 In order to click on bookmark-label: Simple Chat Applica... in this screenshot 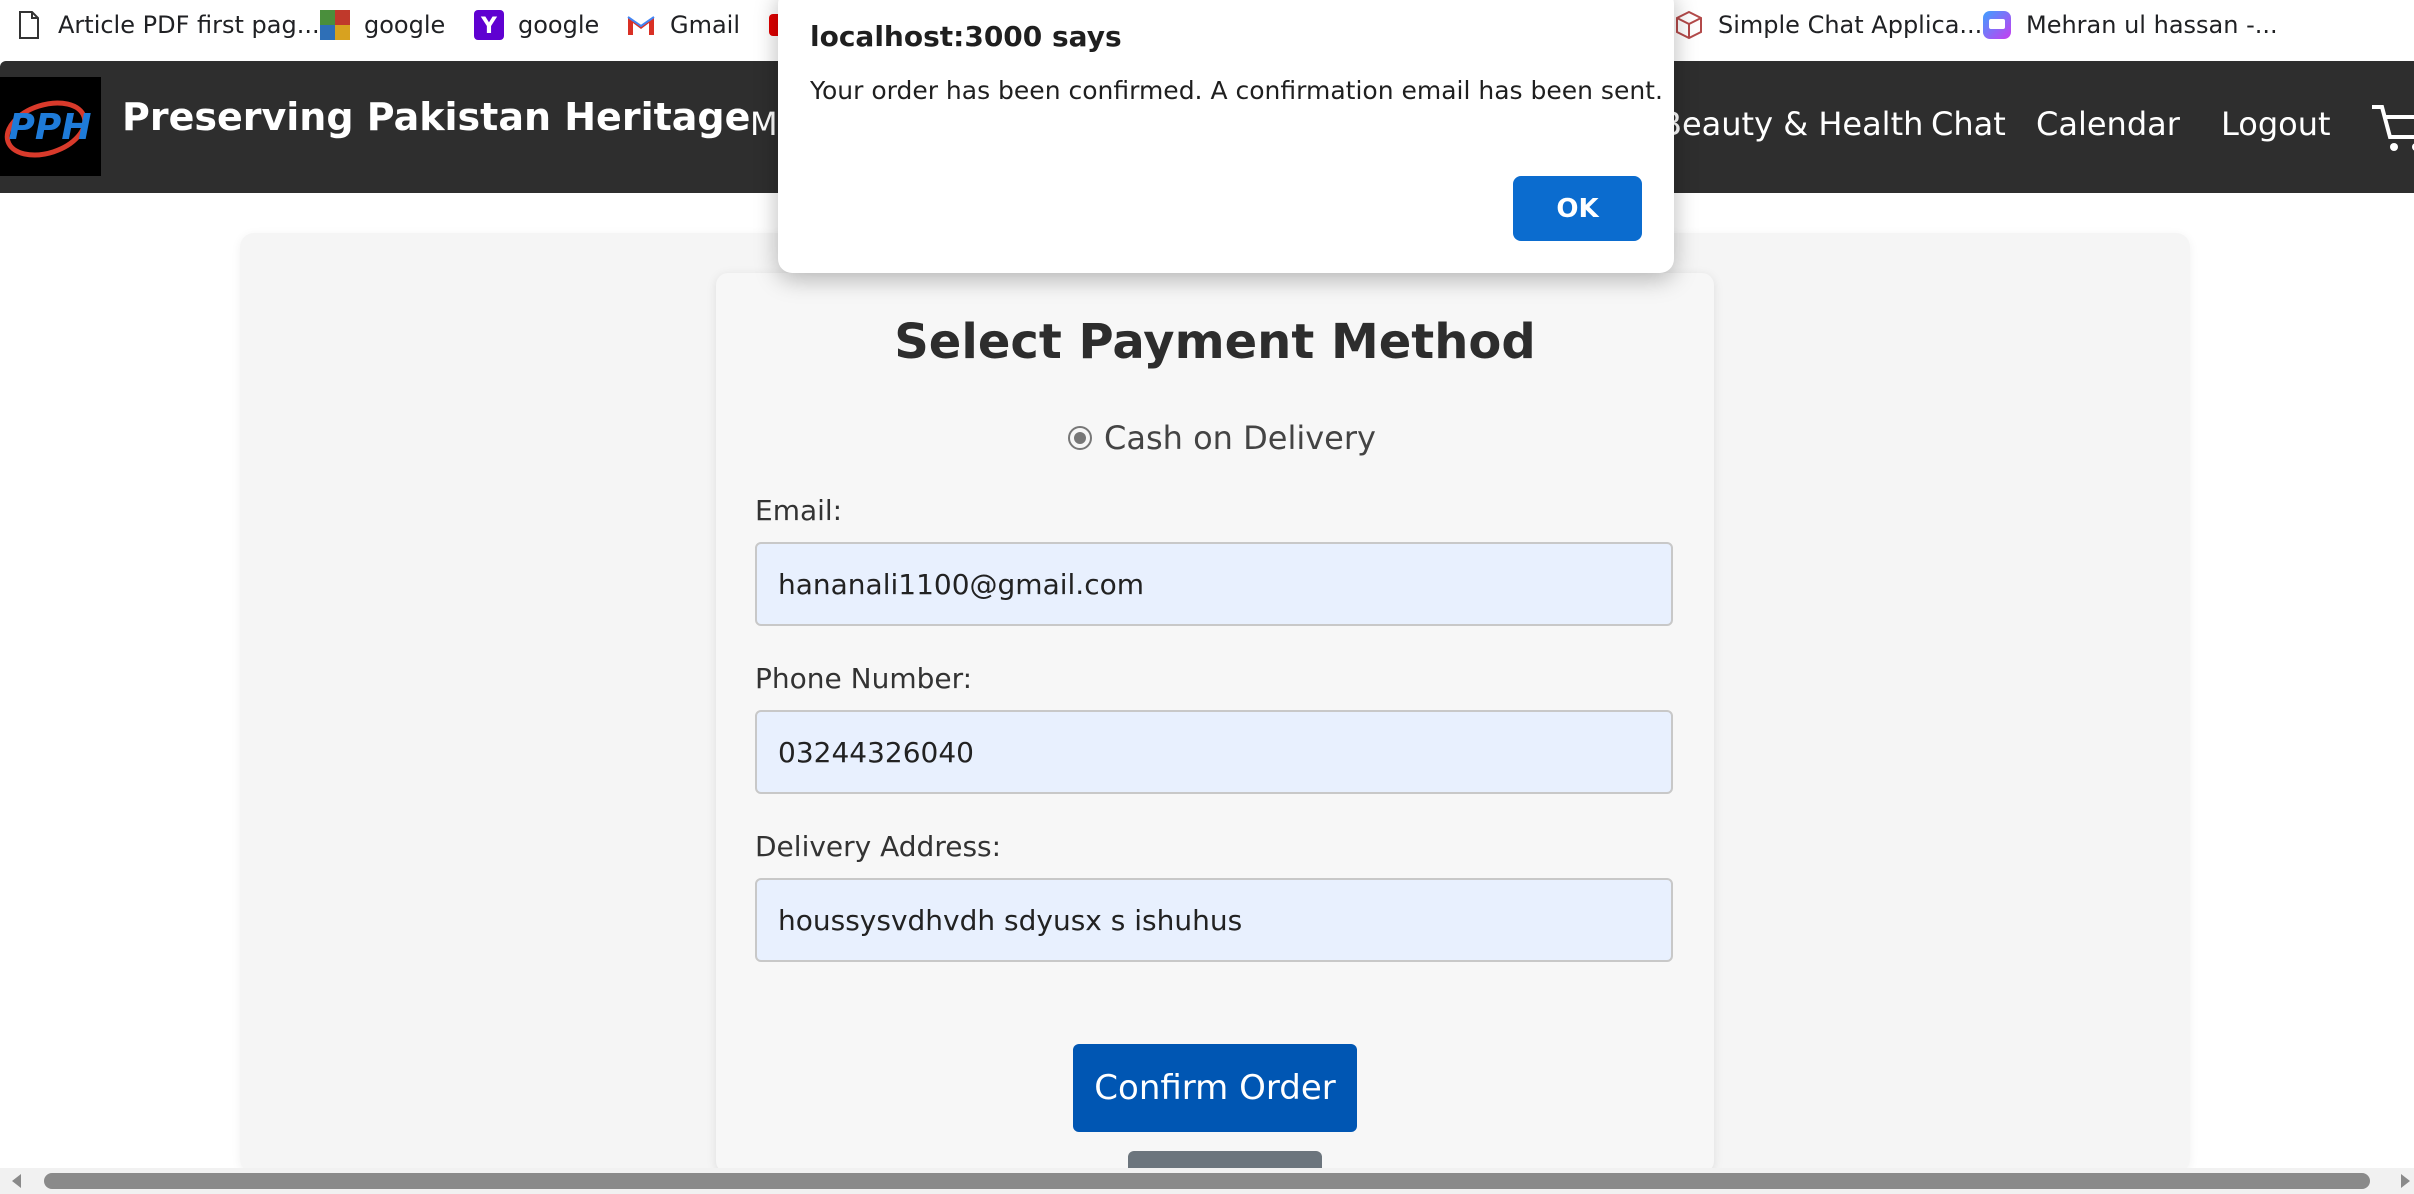, I will do `click(1850, 25)`.